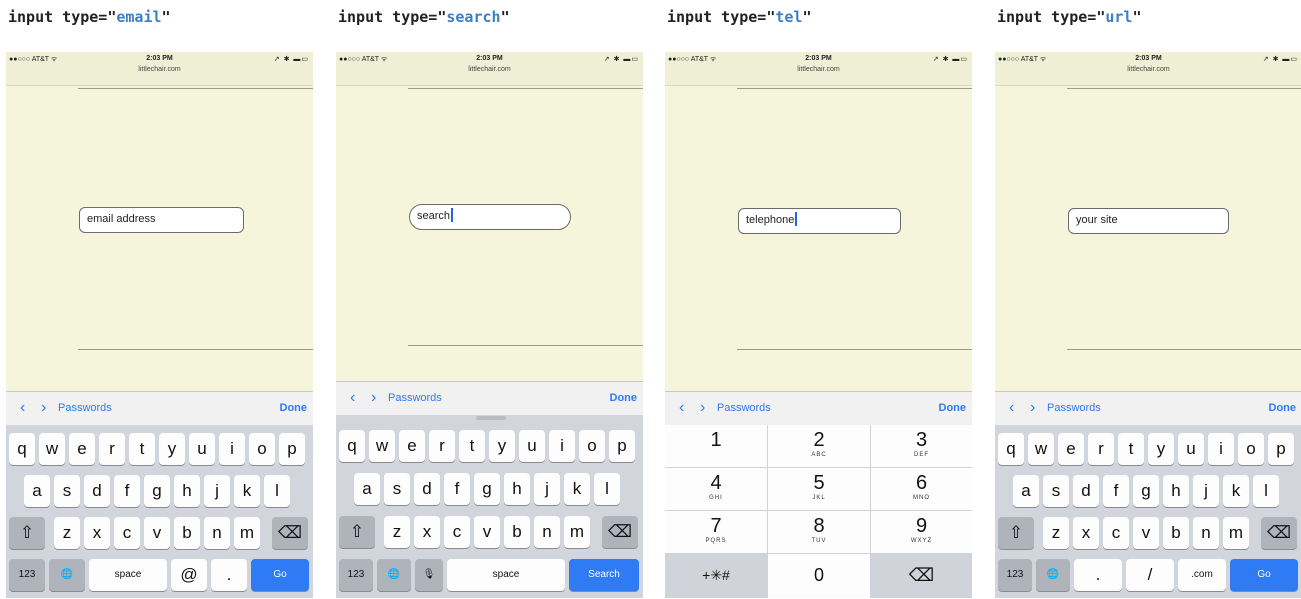  I want to click on keypad-1: 1, so click(716, 446).